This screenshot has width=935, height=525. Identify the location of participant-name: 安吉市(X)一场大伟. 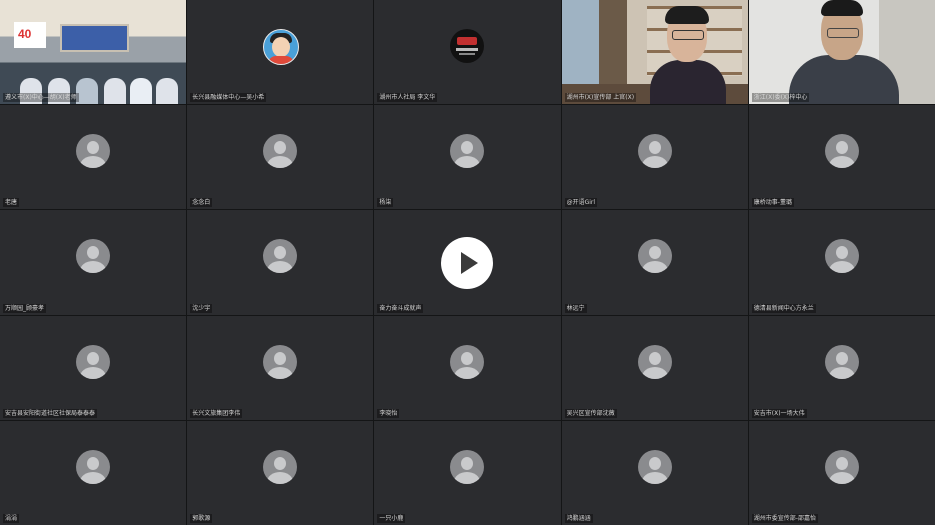
(779, 413).